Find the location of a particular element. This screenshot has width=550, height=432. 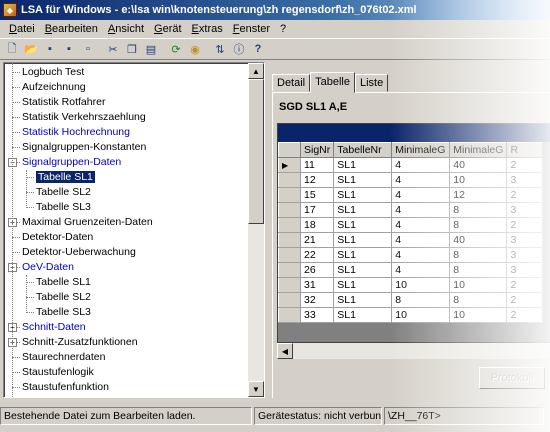

tree-item: Staustufenlogik is located at coordinates (58, 372).